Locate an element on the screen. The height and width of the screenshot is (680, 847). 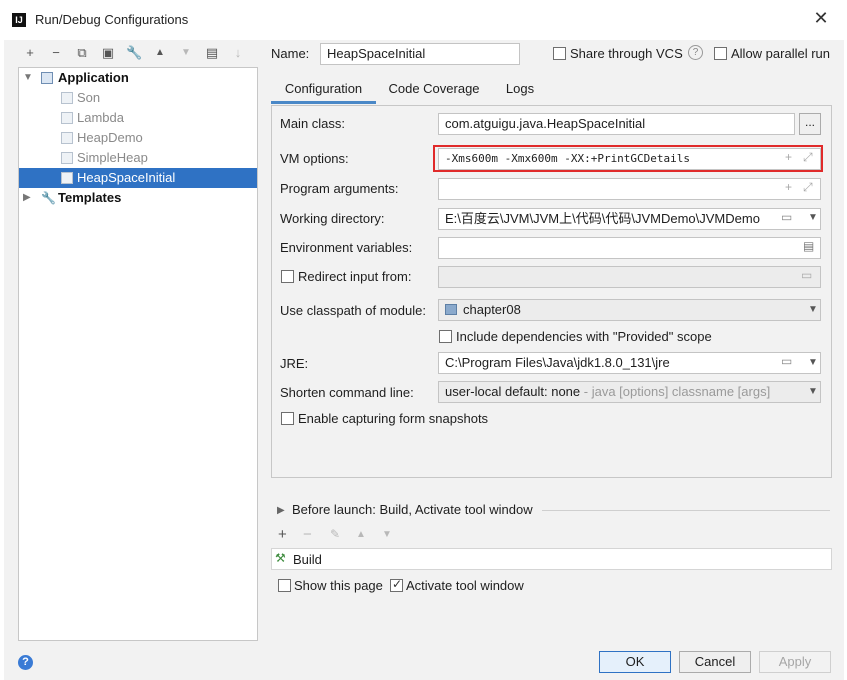
tab-logs: Logs is located at coordinates (520, 89).